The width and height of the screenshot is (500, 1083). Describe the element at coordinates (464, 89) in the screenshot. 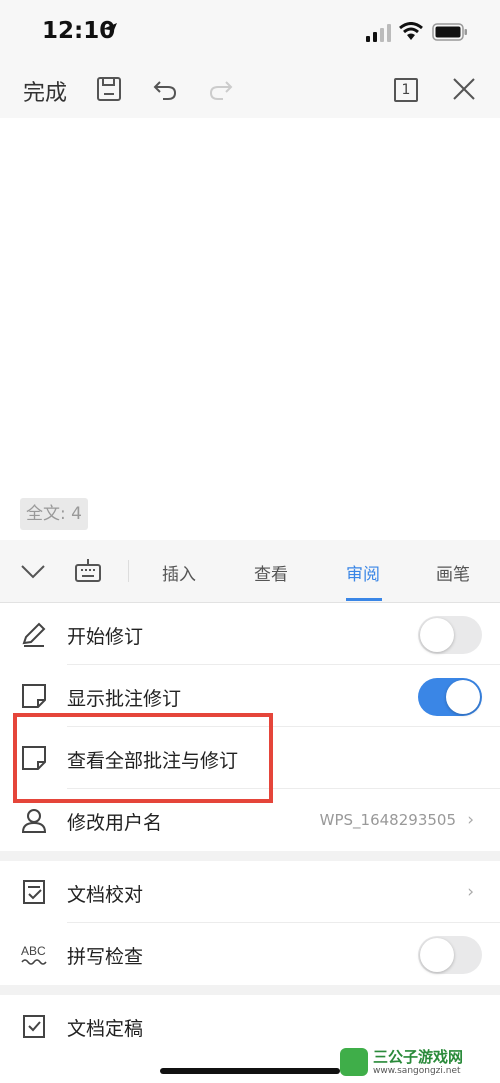

I see `close-icon` at that location.